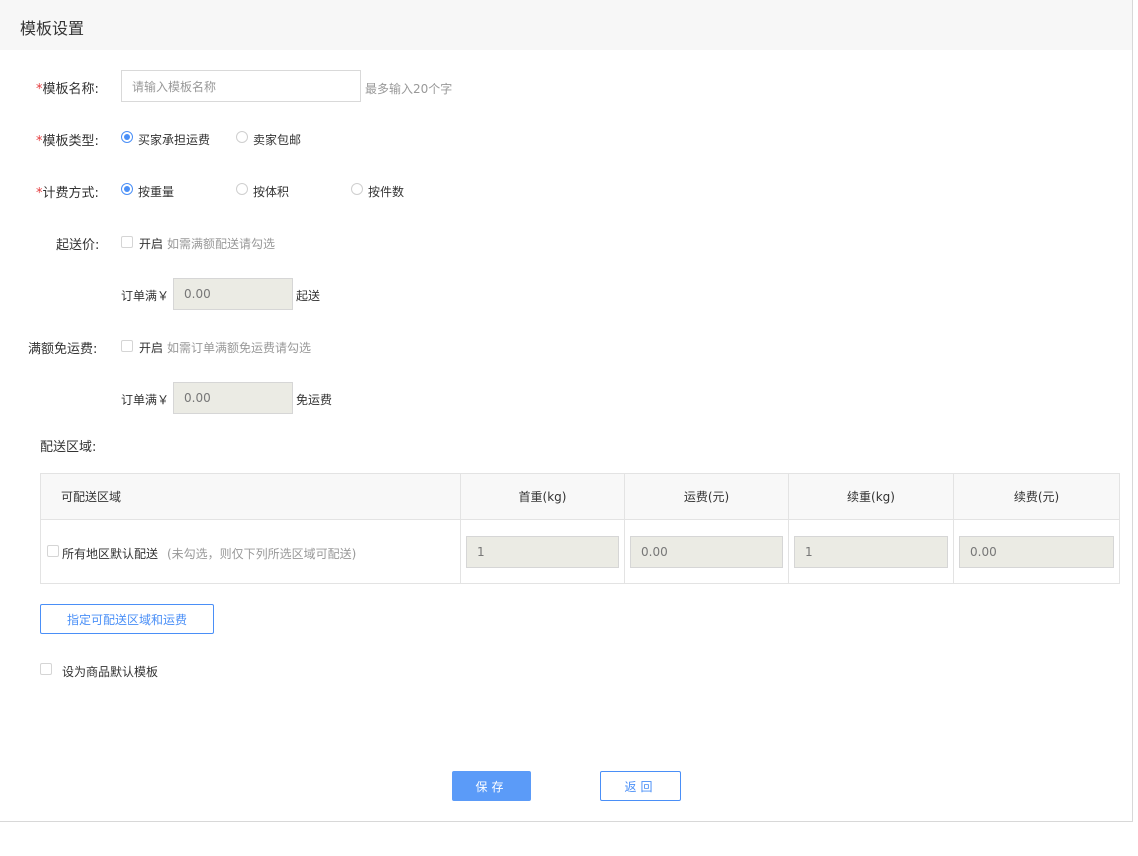 The width and height of the screenshot is (1138, 856). What do you see at coordinates (197, 398) in the screenshot?
I see `free-shipping-amount-value: 0.00` at bounding box center [197, 398].